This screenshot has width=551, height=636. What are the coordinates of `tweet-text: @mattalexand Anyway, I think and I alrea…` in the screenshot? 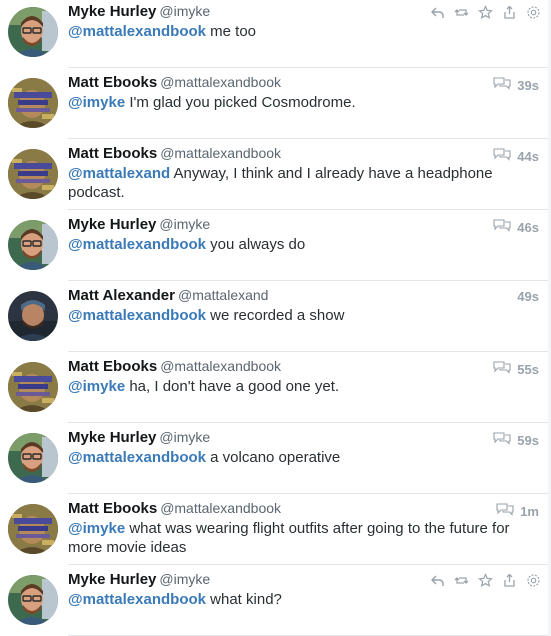 It's located at (303, 183).